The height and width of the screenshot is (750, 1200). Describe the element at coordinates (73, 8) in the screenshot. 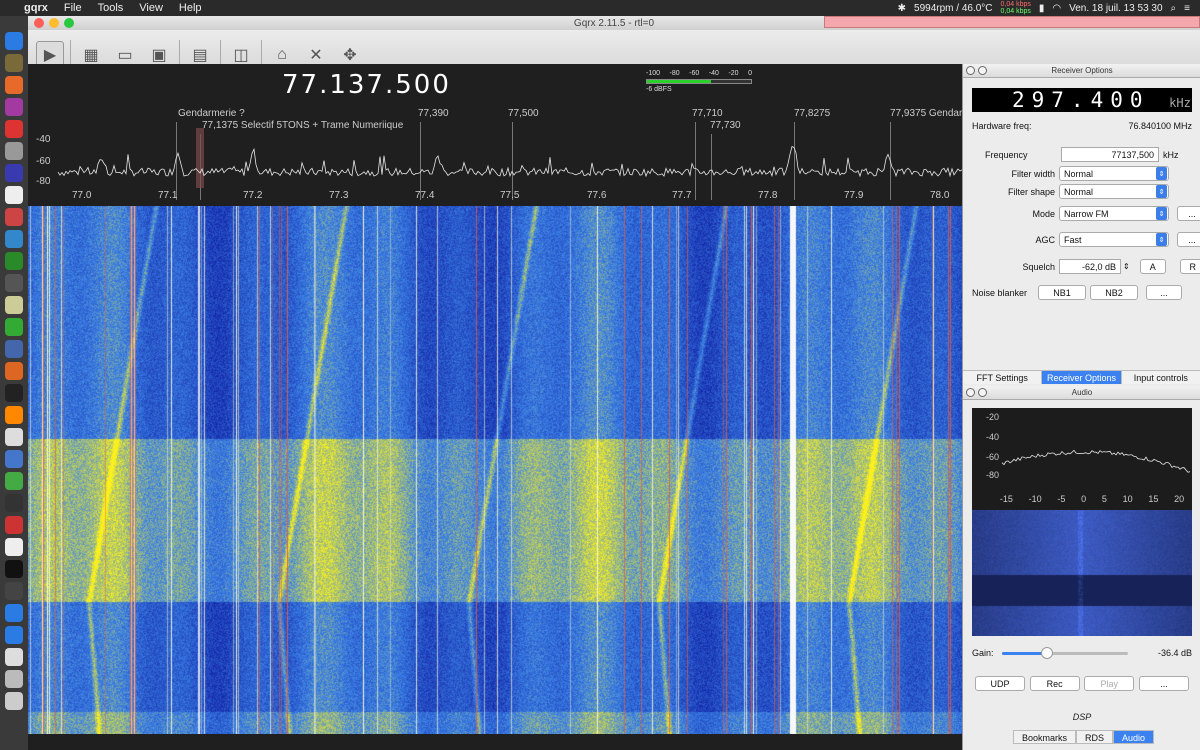

I see `menu-file: File` at that location.